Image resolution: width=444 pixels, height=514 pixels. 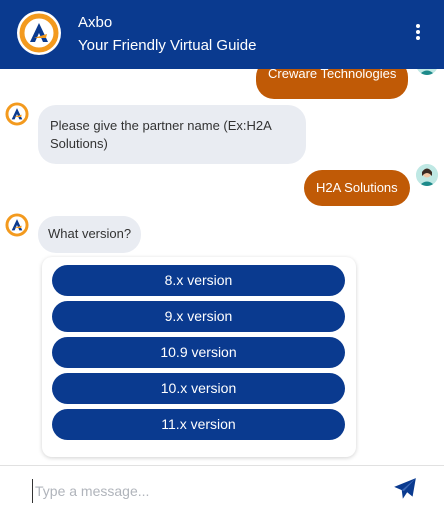 I want to click on bot-title: Axbo, so click(x=95, y=22).